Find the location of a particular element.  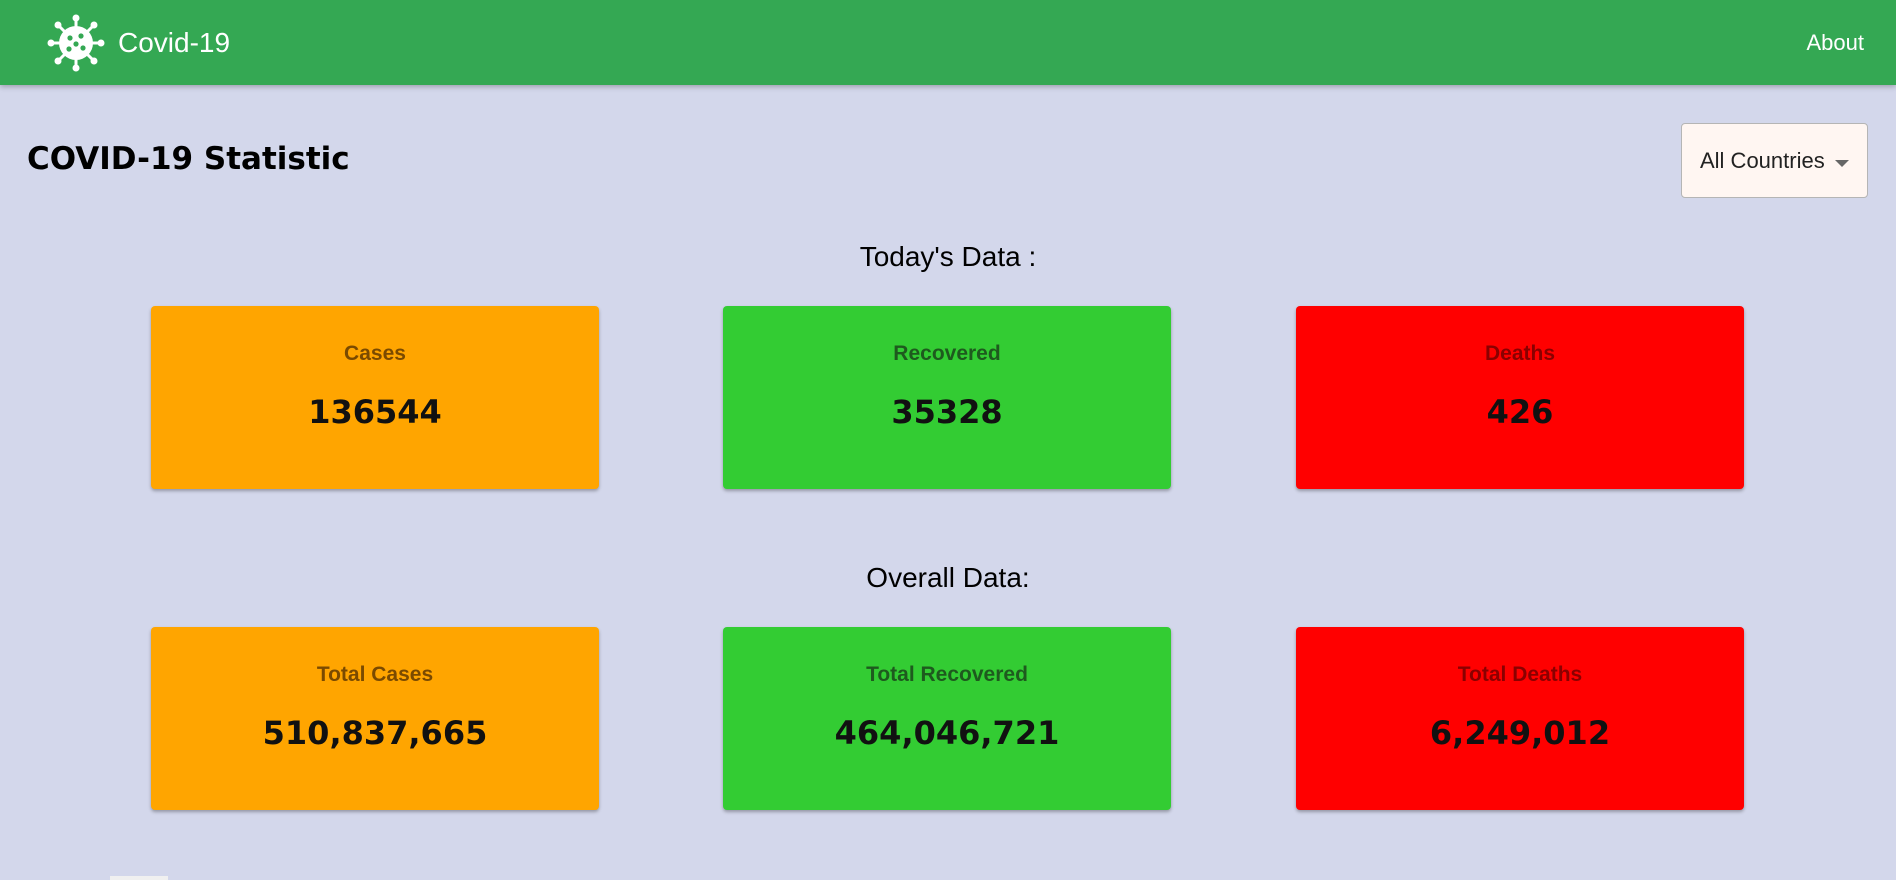

card-label: Total Deaths is located at coordinates (1520, 674).